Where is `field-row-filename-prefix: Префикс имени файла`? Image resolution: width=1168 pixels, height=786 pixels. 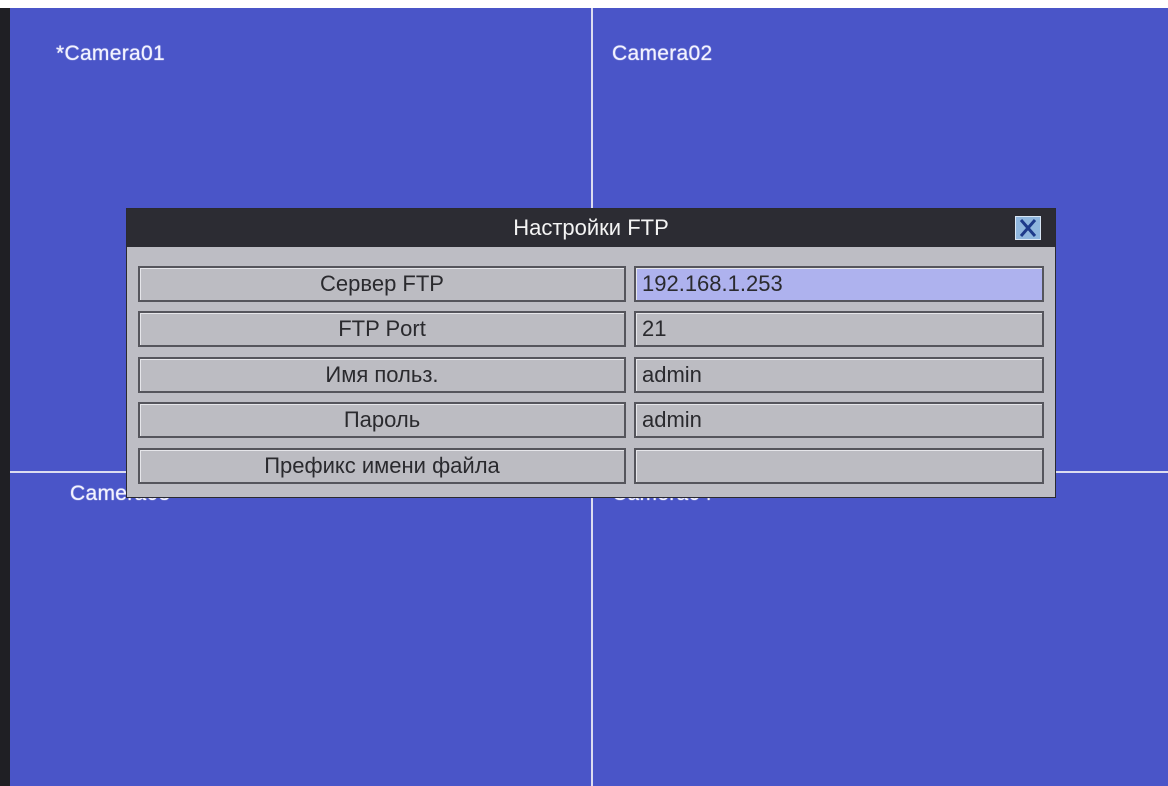 field-row-filename-prefix: Префикс имени файла is located at coordinates (591, 466).